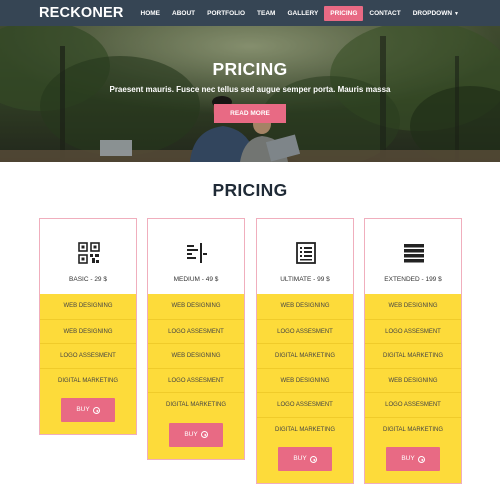  I want to click on nav-item-gallery: GALLERY, so click(302, 13).